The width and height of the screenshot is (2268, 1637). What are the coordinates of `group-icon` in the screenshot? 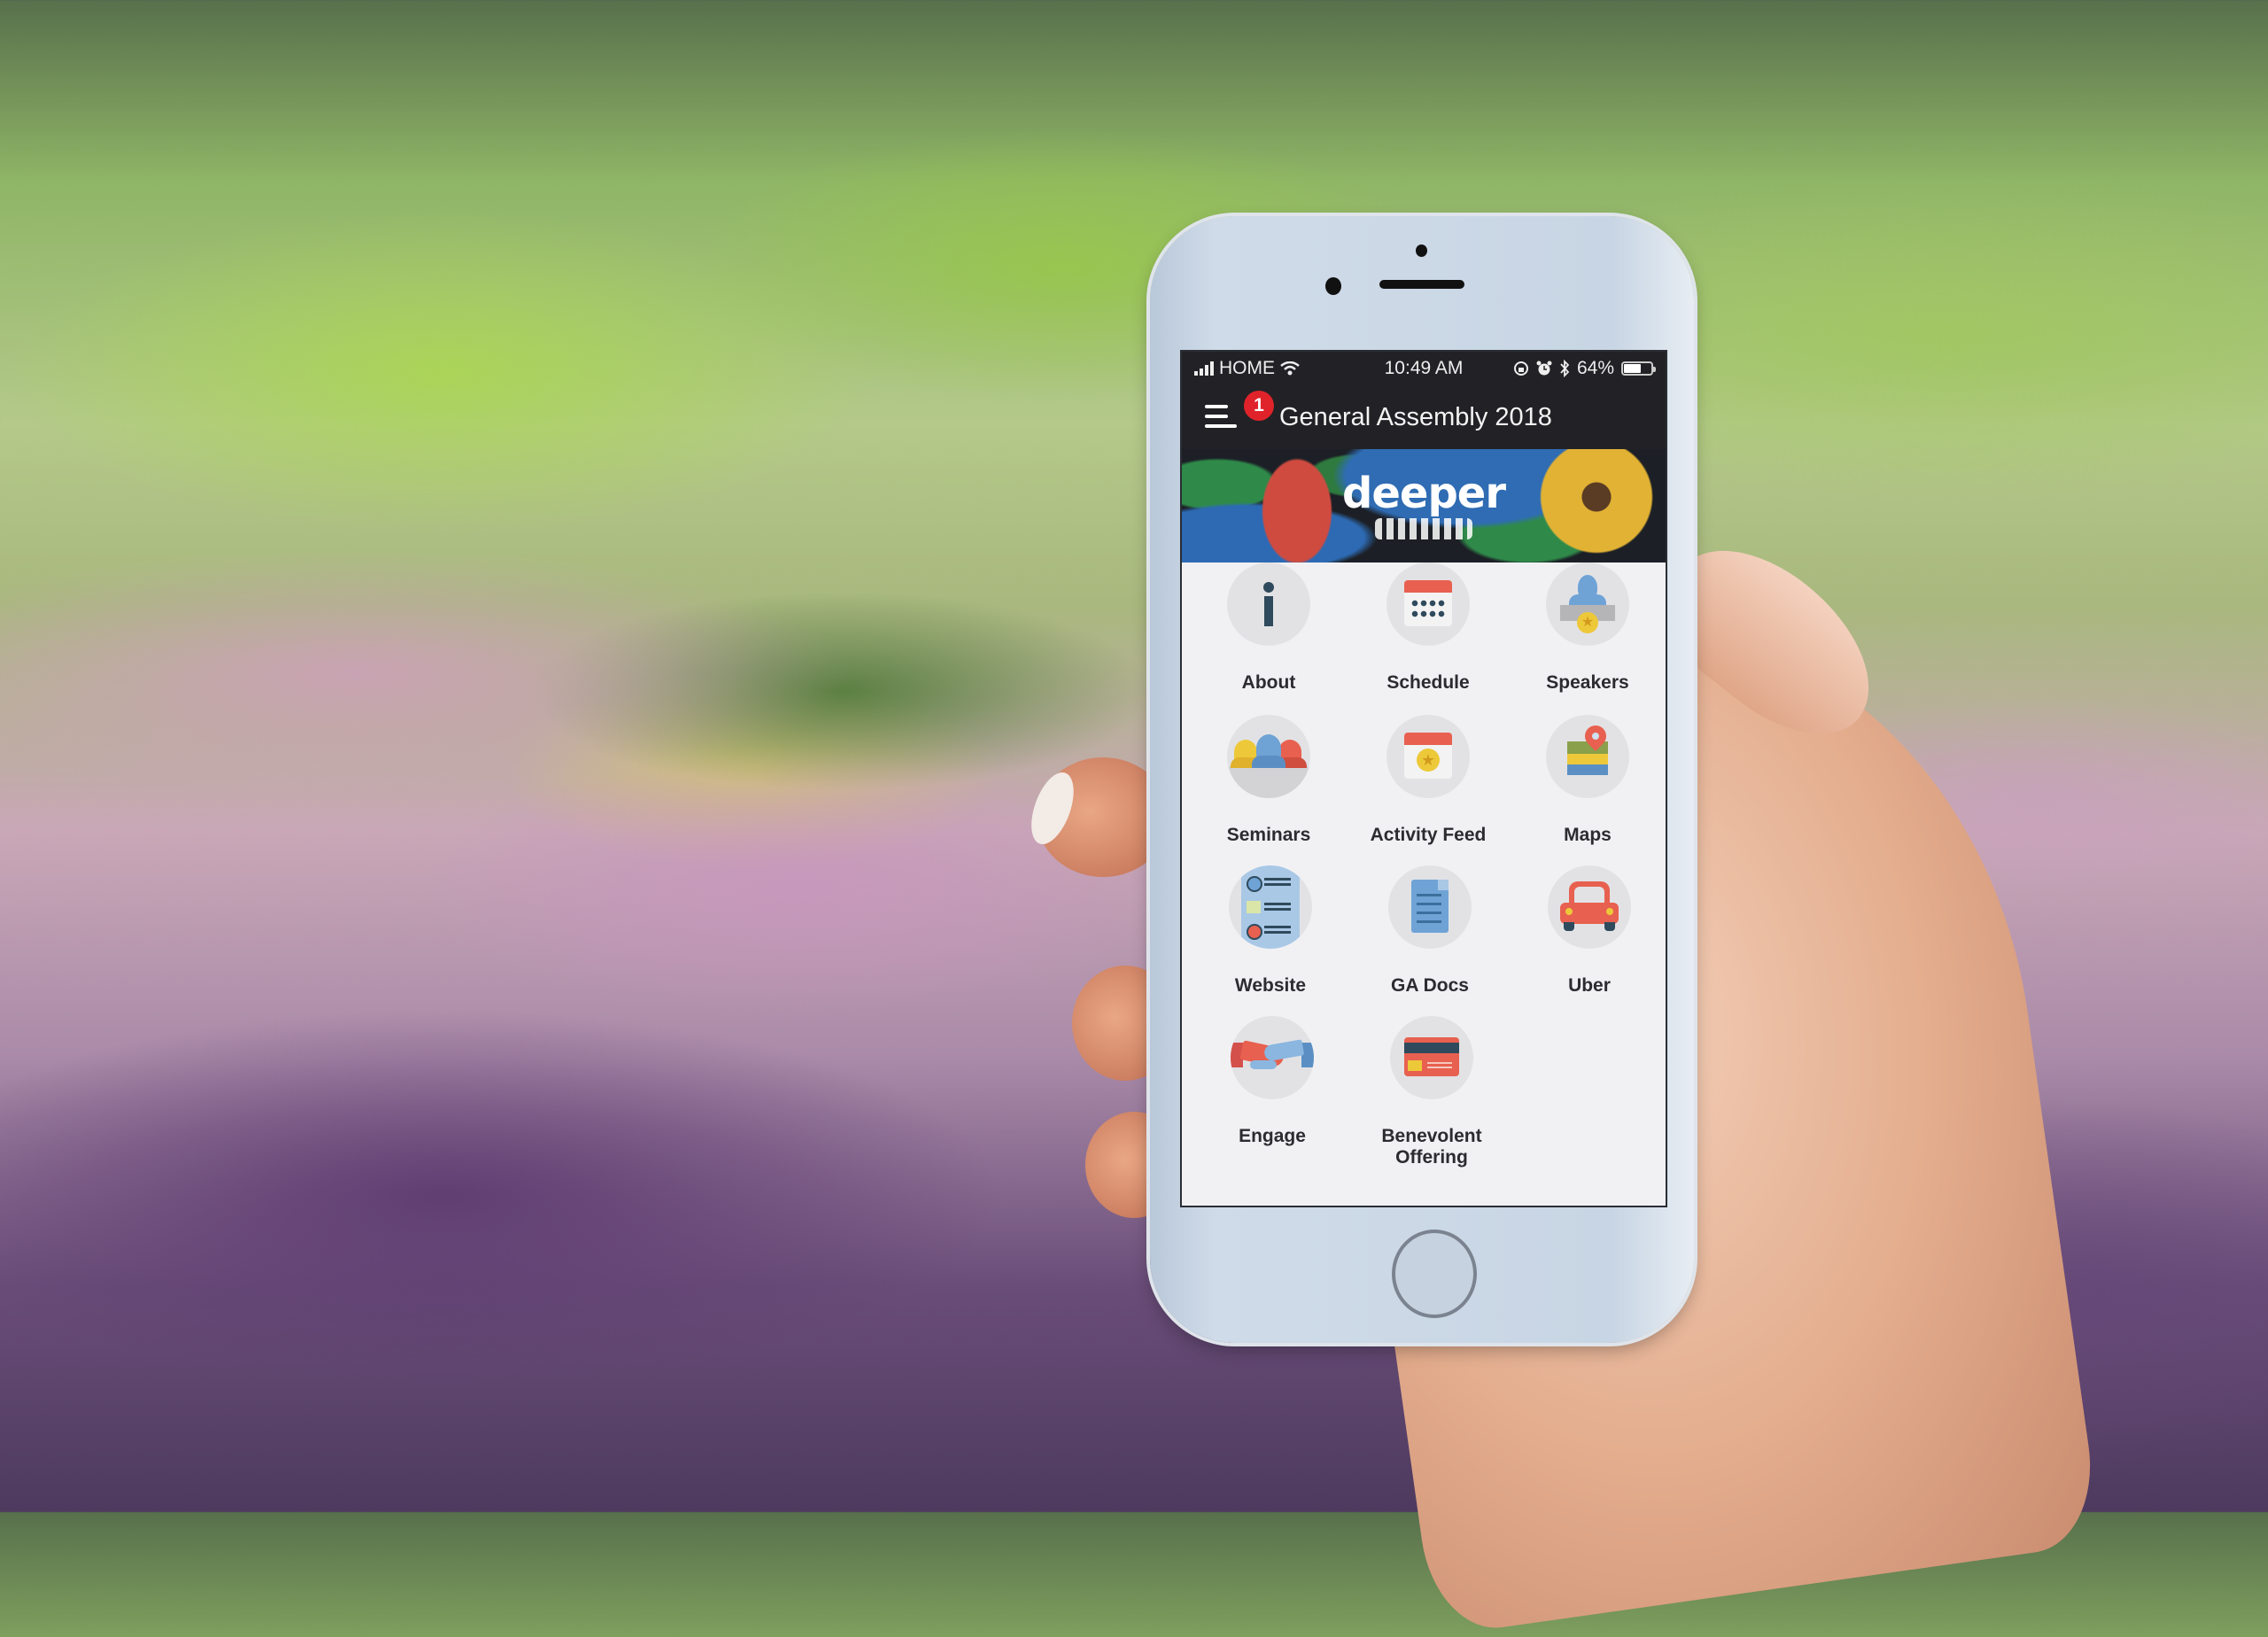 It's located at (1268, 756).